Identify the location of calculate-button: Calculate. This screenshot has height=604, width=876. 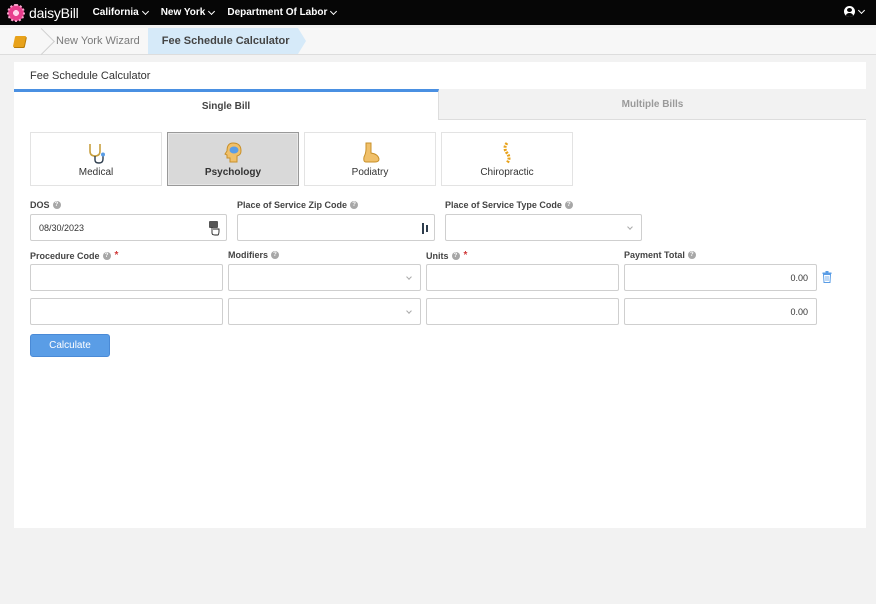
(70, 345).